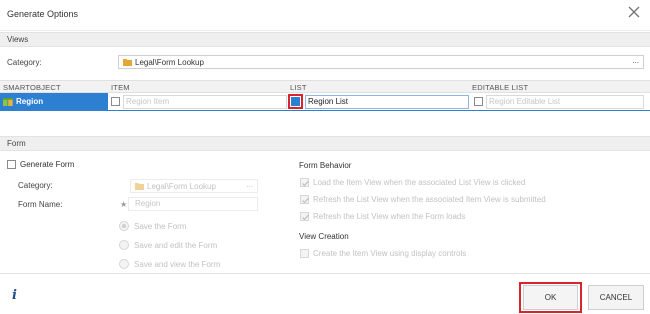 Image resolution: width=650 pixels, height=314 pixels. Describe the element at coordinates (205, 102) in the screenshot. I see `item-view-name-input: Region Item` at that location.